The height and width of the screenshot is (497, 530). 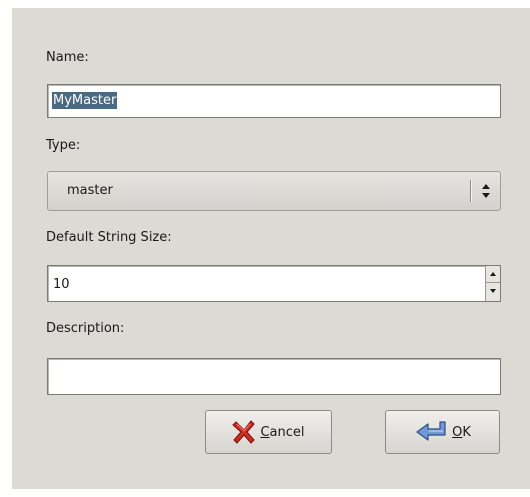 What do you see at coordinates (85, 328) in the screenshot?
I see `description-label: Description:` at bounding box center [85, 328].